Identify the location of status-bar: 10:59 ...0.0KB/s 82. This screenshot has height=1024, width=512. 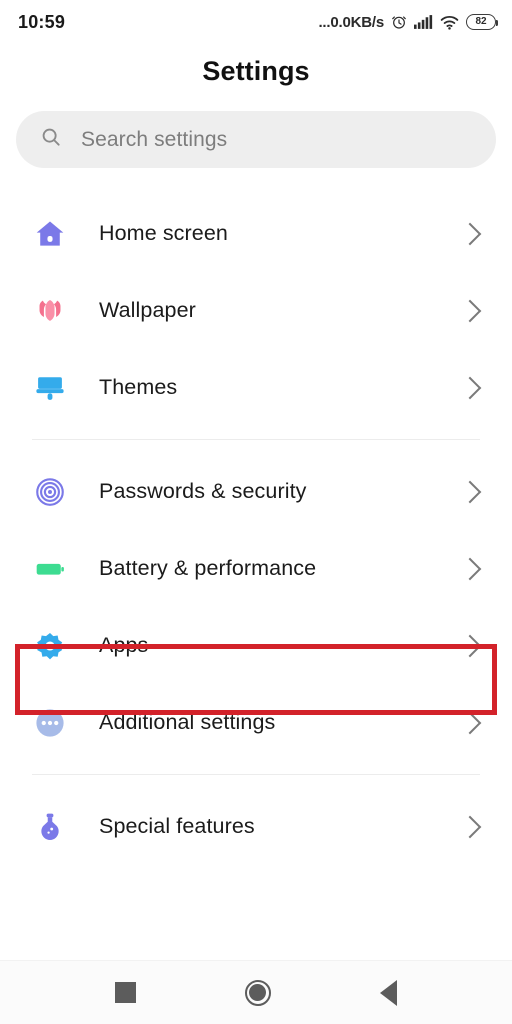
(256, 22).